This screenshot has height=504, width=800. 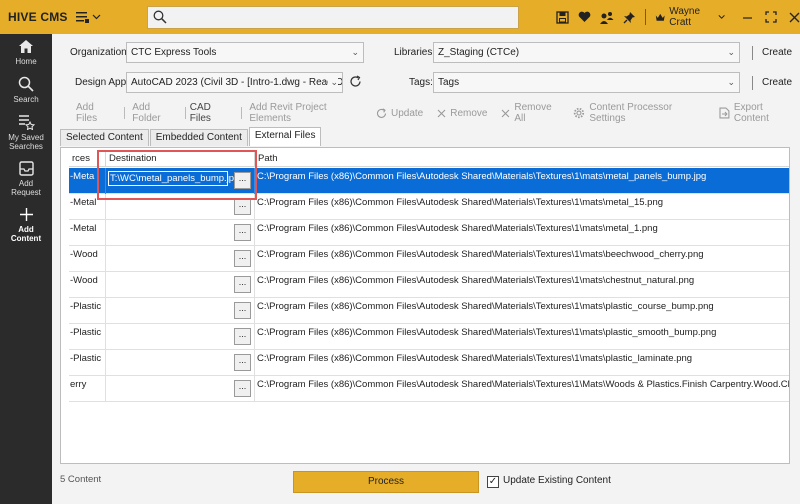 I want to click on minimize-icon, so click(x=747, y=17).